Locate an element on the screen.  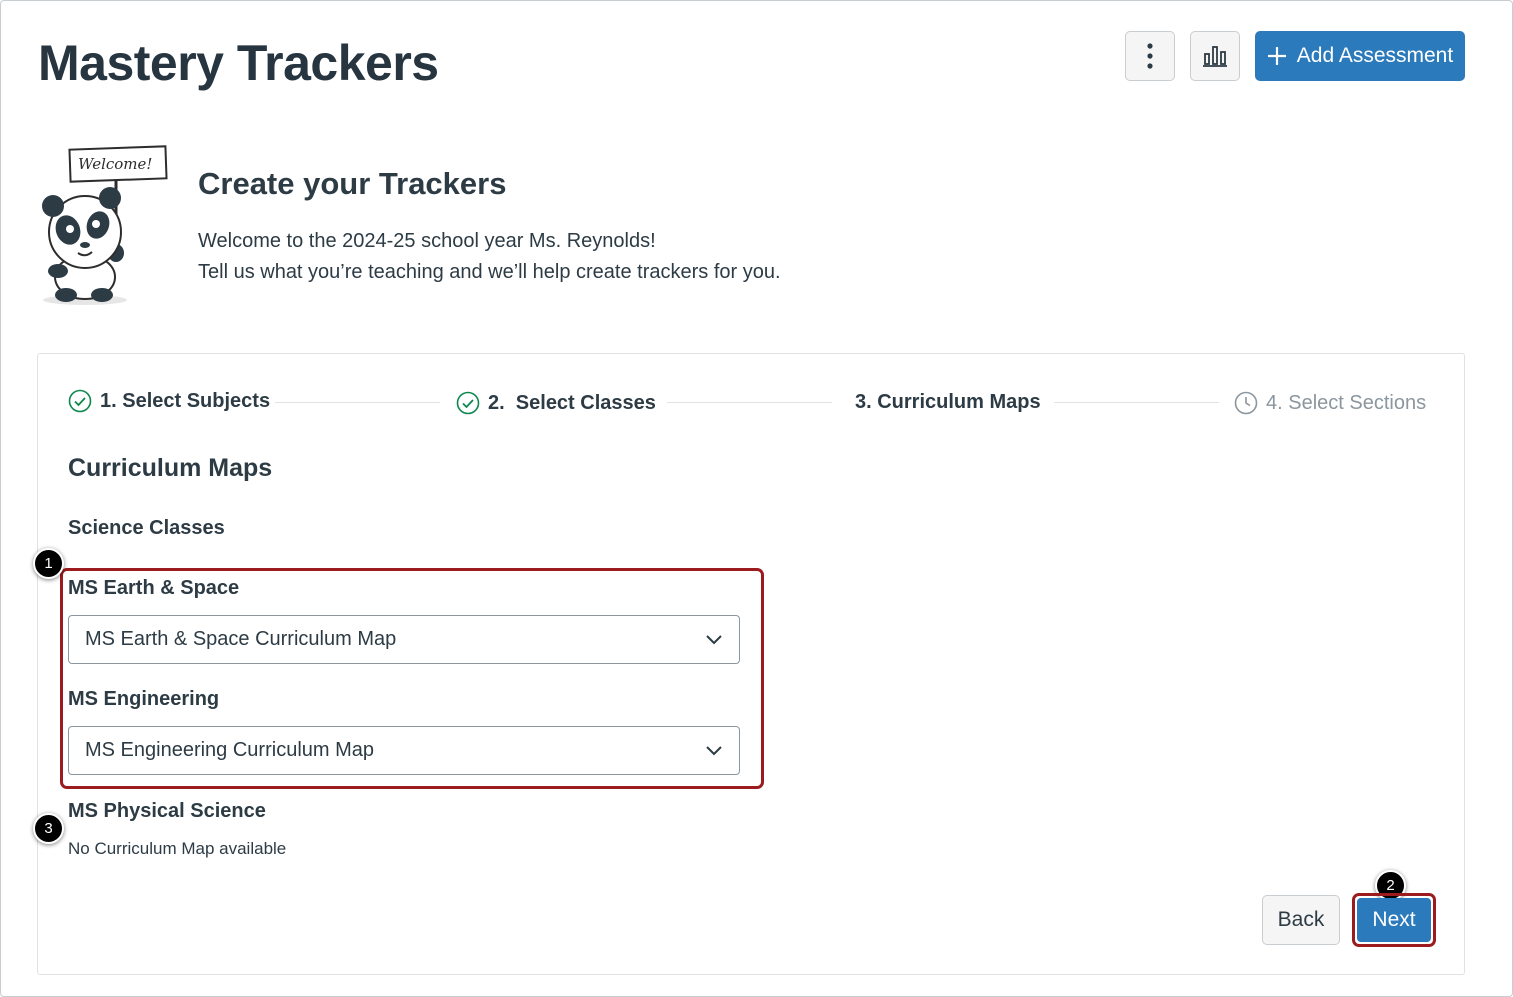
step-curriculum-maps: 3. Curriculum Maps is located at coordinates (948, 402).